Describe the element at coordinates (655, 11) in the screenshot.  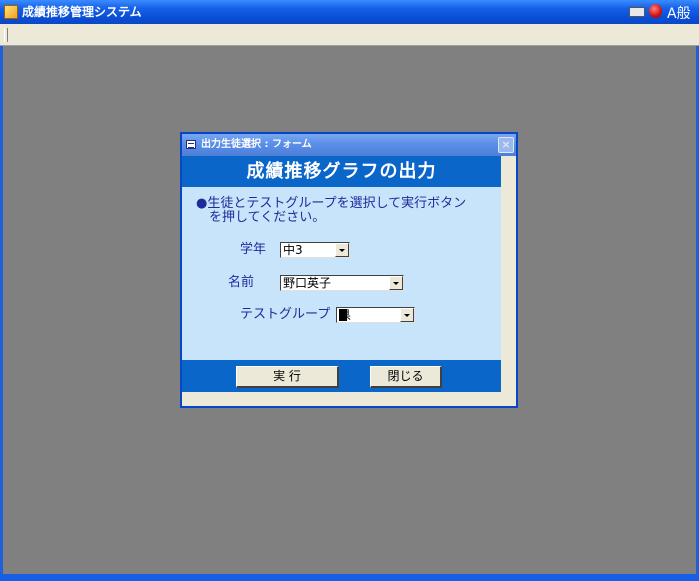
I see `ime-icon` at that location.